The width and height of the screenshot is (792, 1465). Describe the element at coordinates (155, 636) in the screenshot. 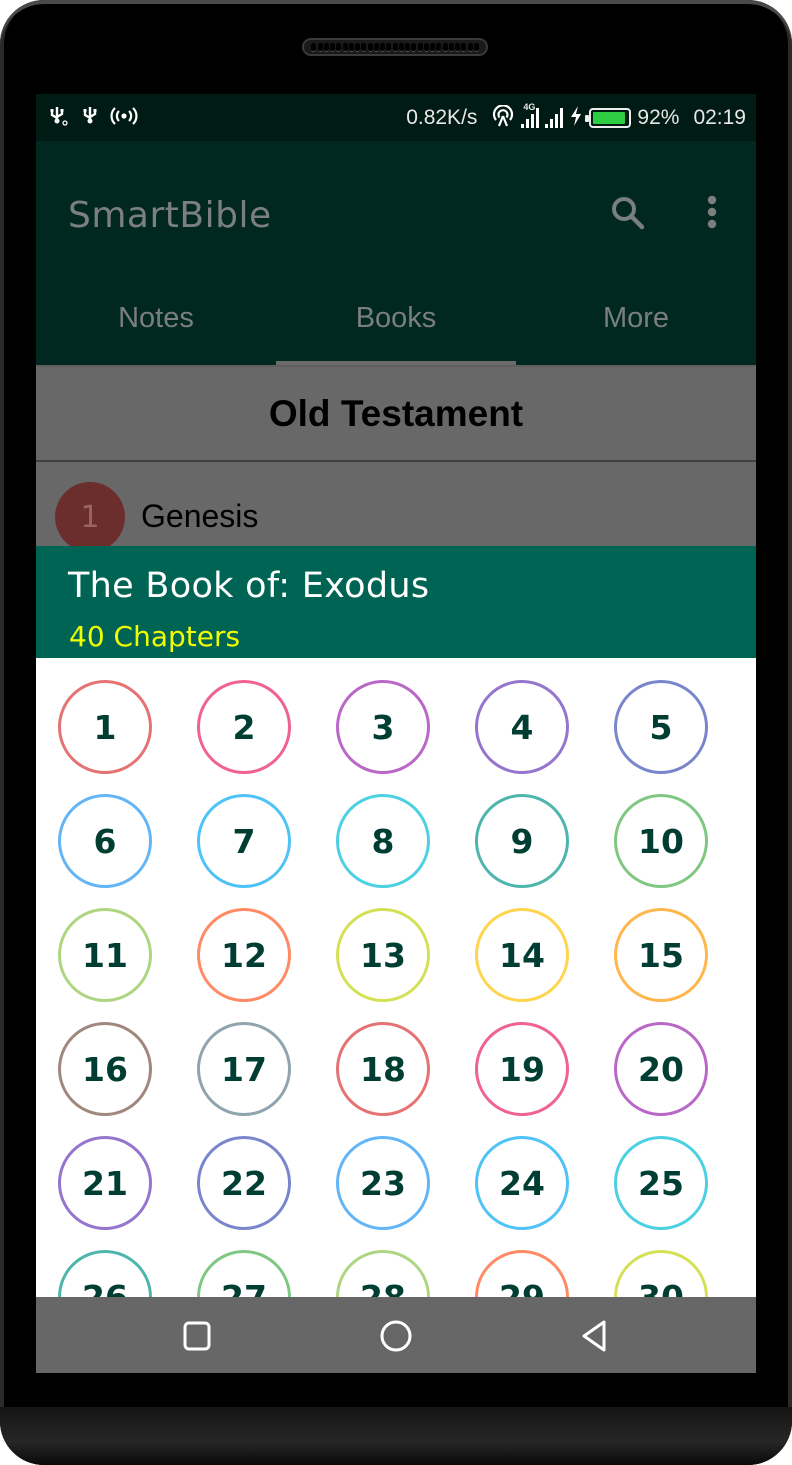

I see `chapter-count: 40 Chapters` at that location.